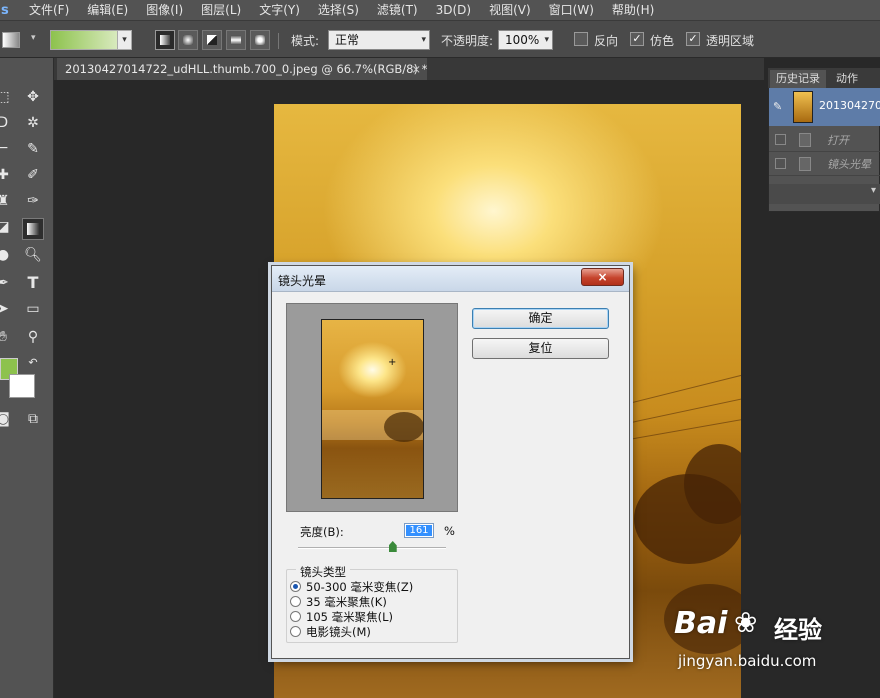 This screenshot has width=880, height=698. Describe the element at coordinates (540, 348) in the screenshot. I see `reset-button: 复位` at that location.